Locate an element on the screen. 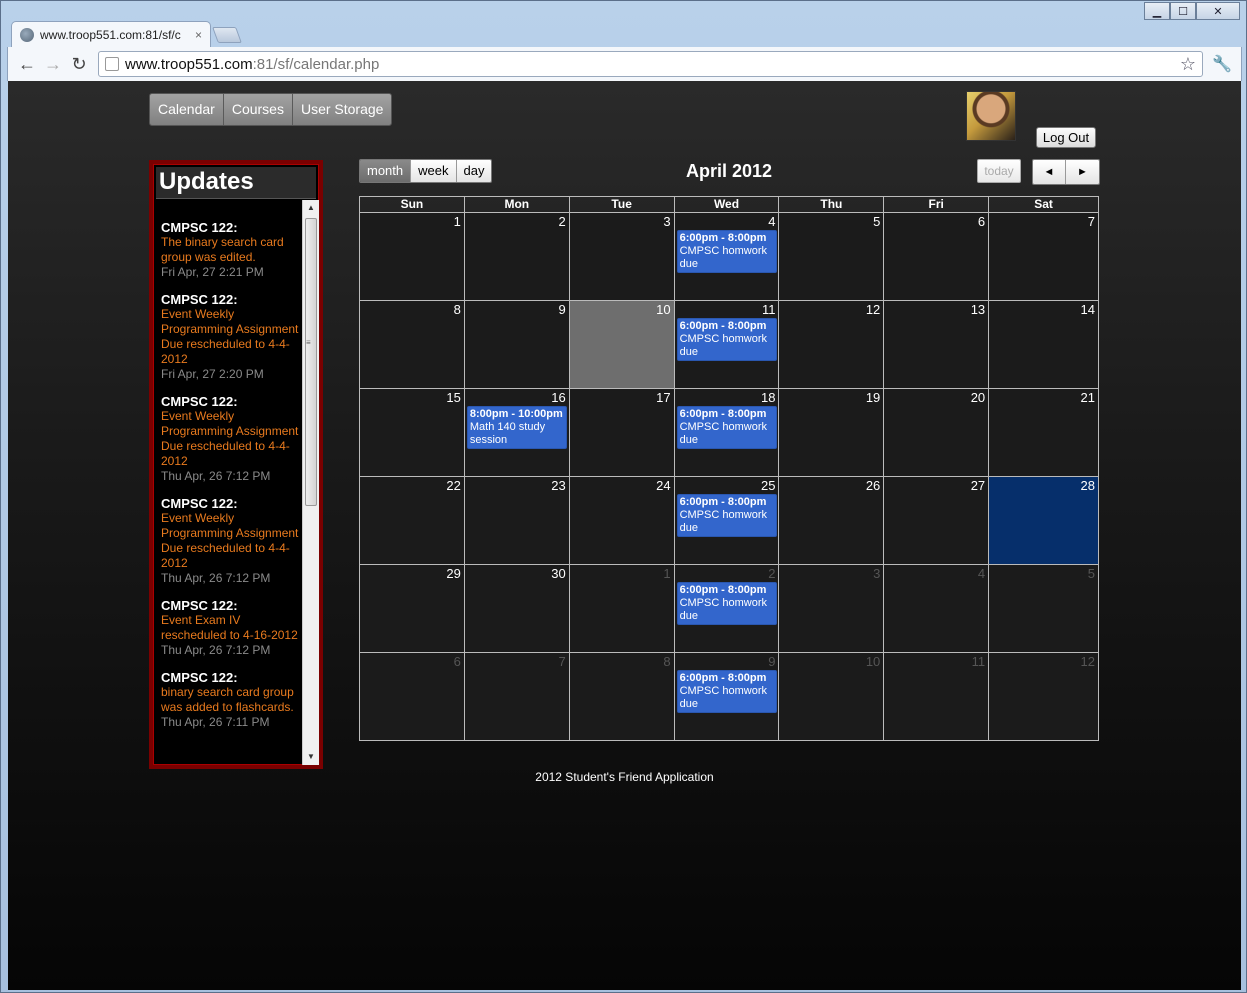 The image size is (1247, 993). view-day-button: day is located at coordinates (474, 171).